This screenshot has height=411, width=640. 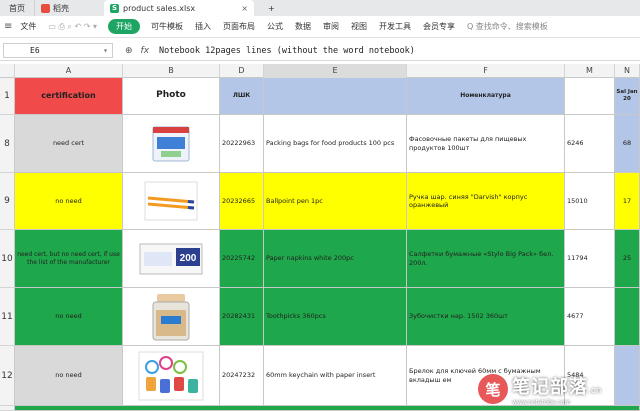 I want to click on row-header, so click(x=7, y=408).